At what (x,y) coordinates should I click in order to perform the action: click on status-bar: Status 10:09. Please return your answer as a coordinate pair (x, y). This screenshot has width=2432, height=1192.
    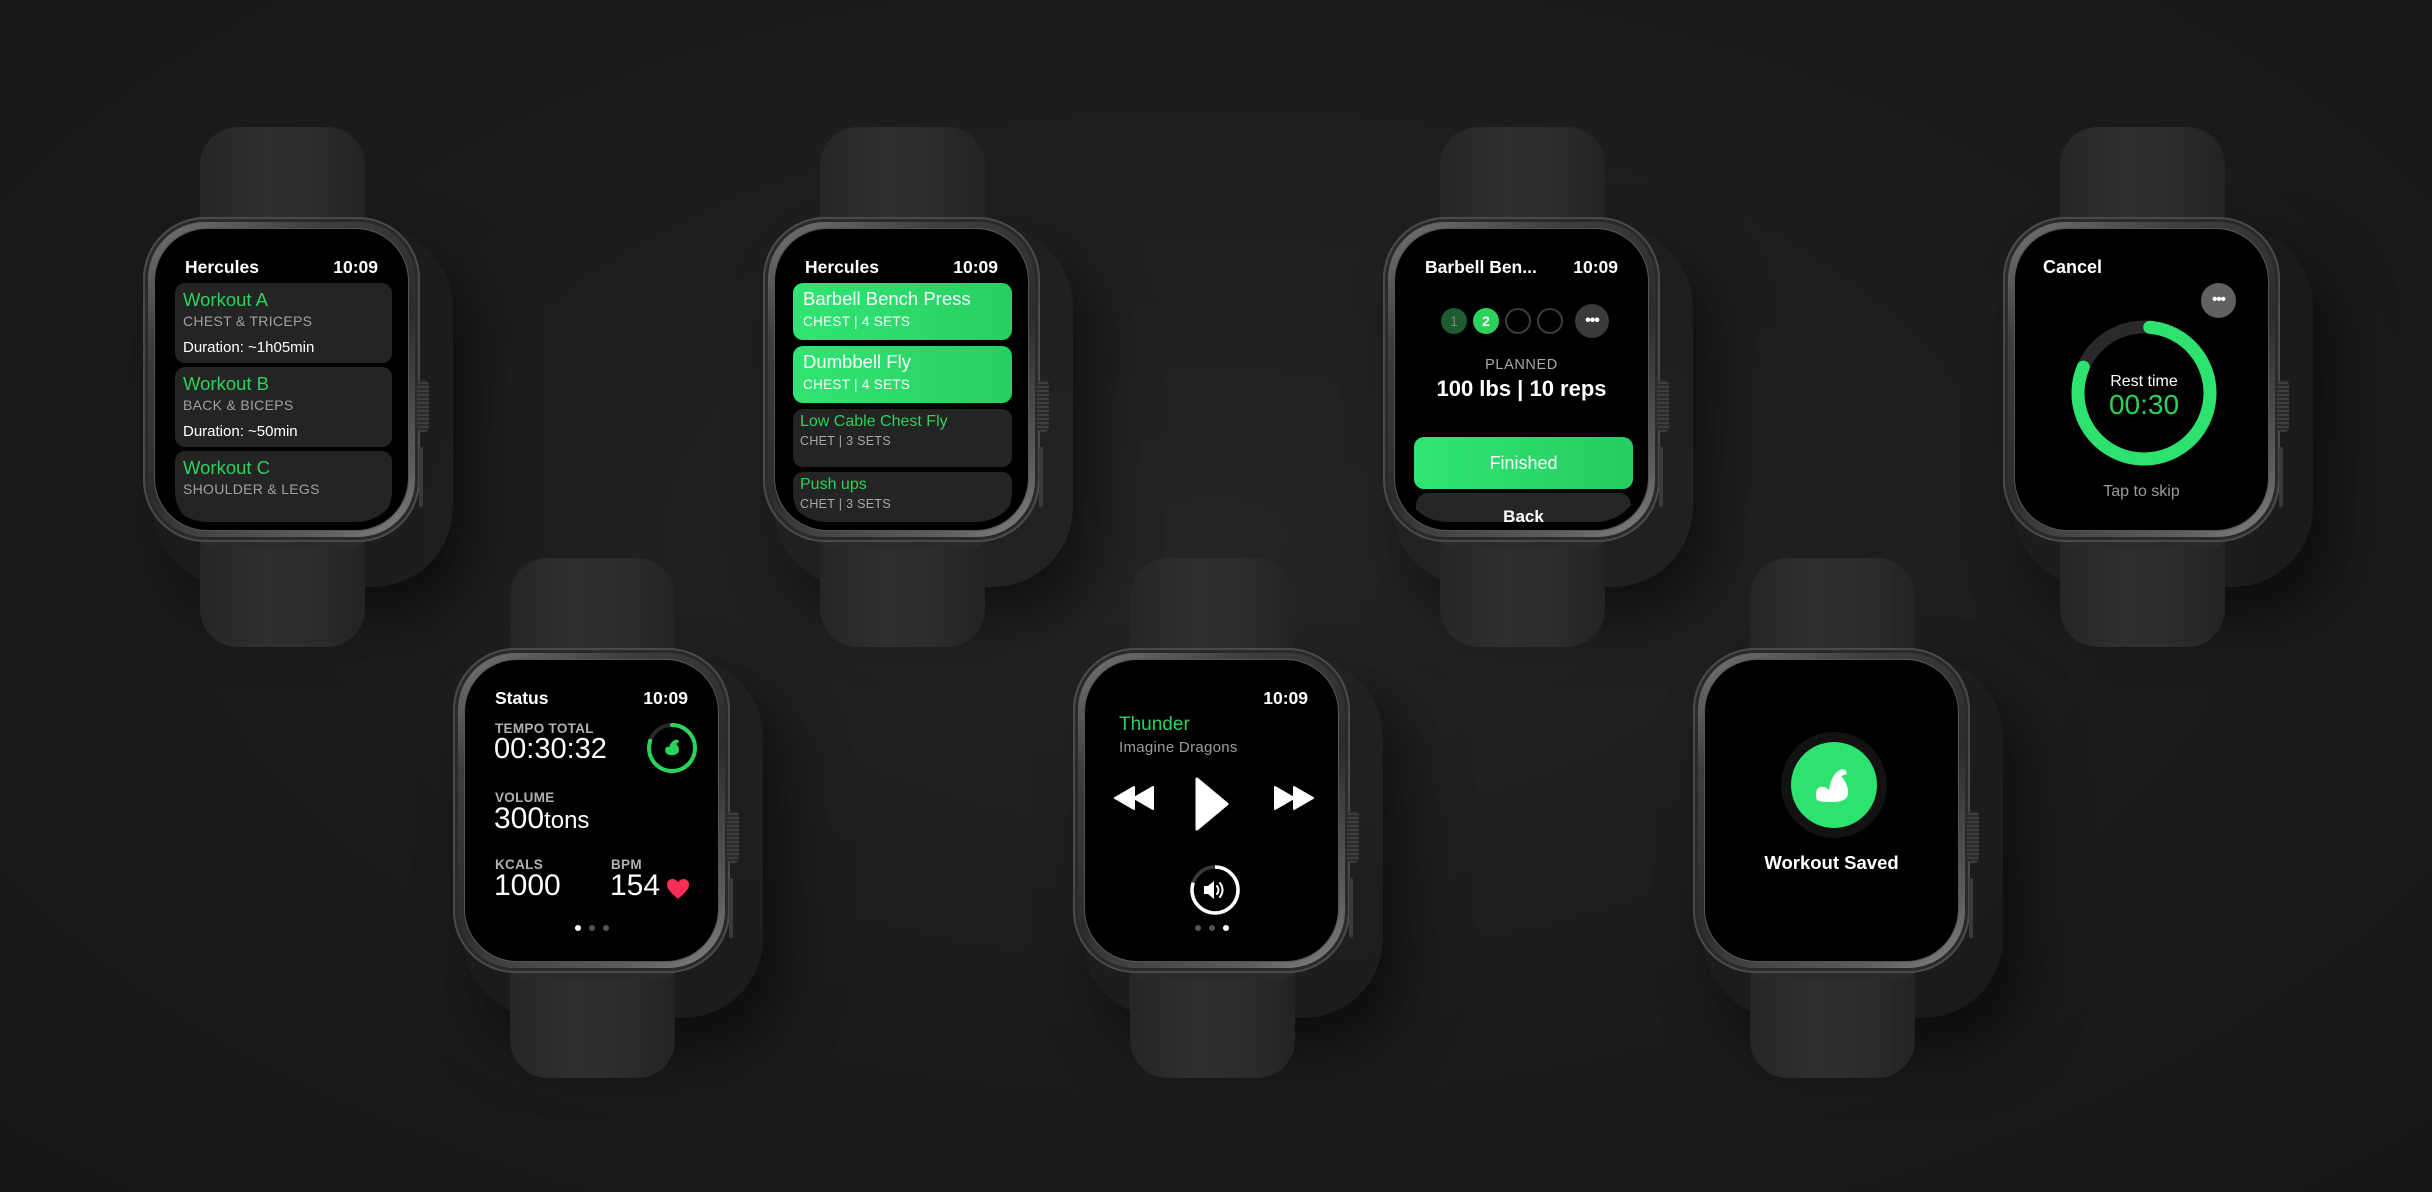
    Looking at the image, I should click on (591, 698).